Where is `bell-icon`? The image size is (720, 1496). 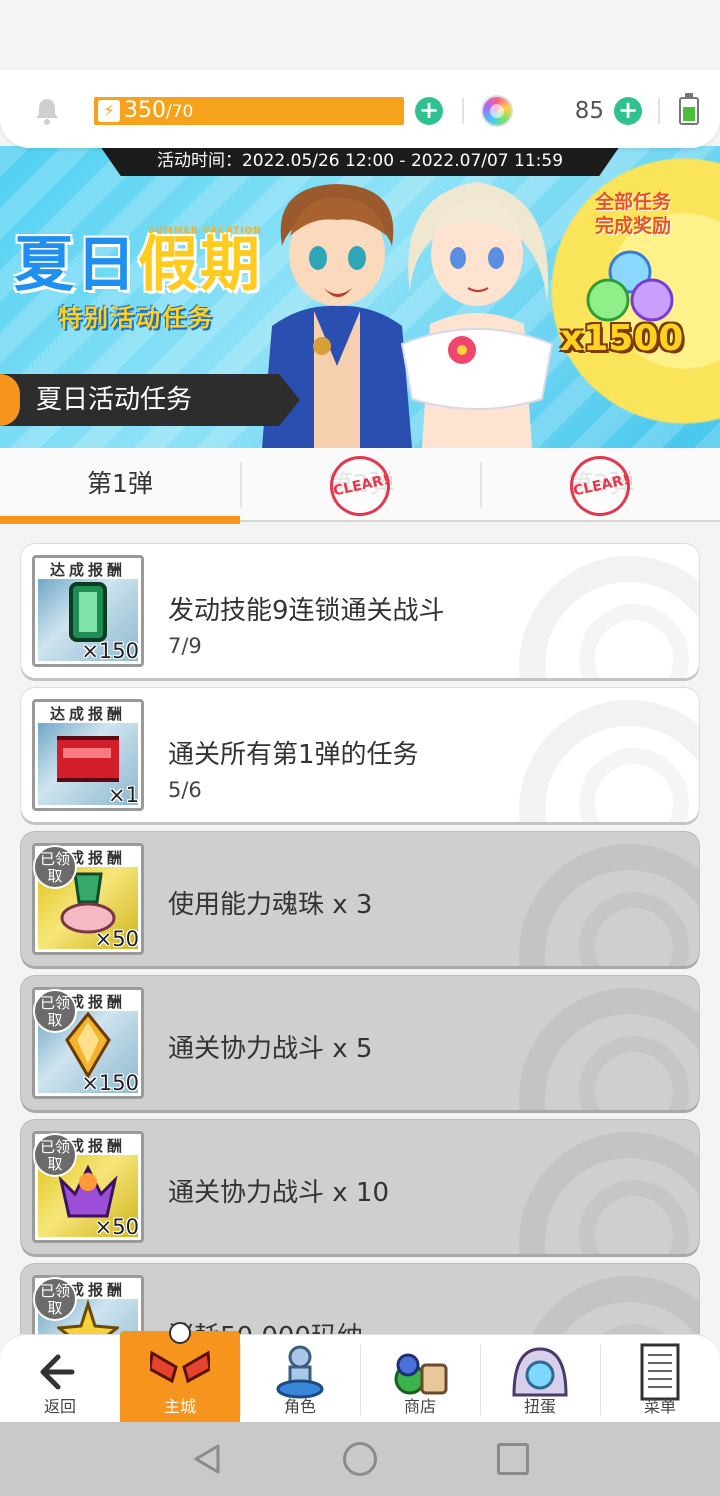 bell-icon is located at coordinates (47, 111).